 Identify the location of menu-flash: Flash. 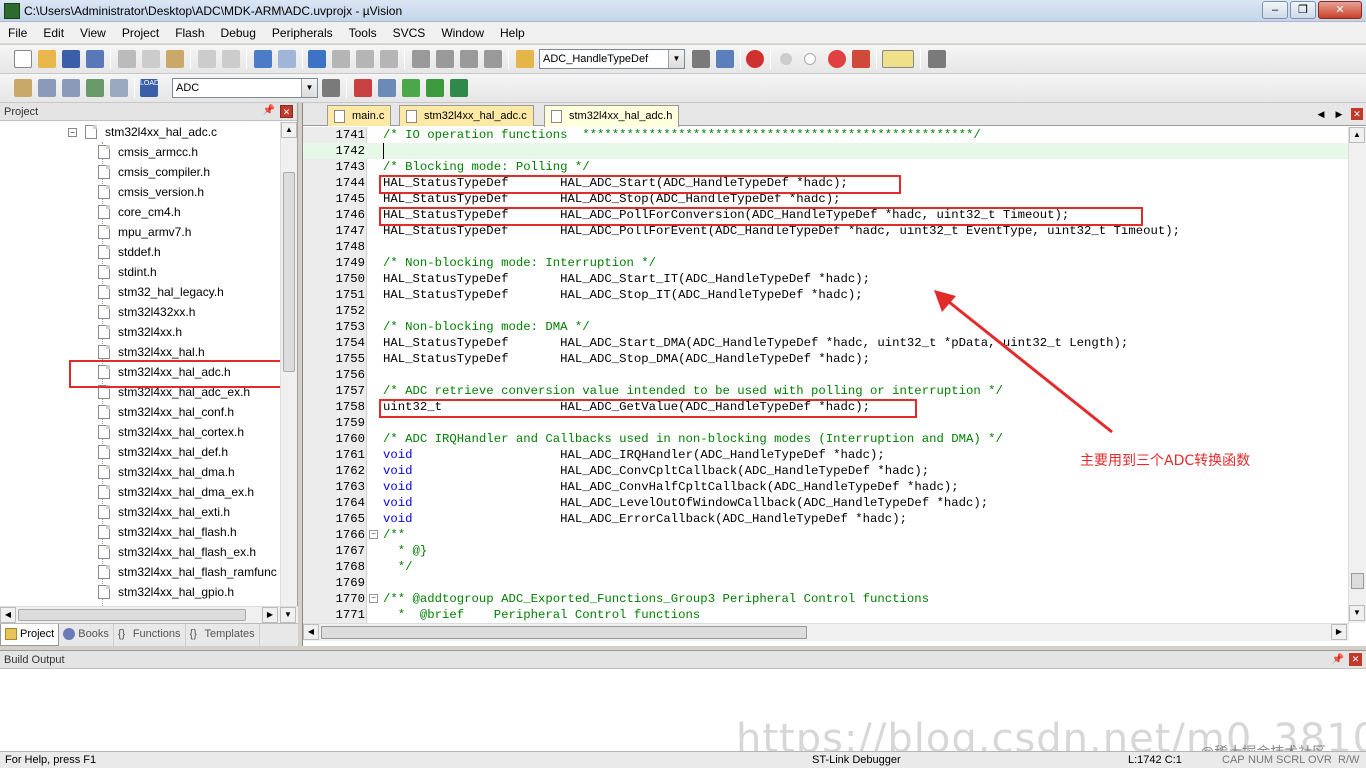
(189, 33).